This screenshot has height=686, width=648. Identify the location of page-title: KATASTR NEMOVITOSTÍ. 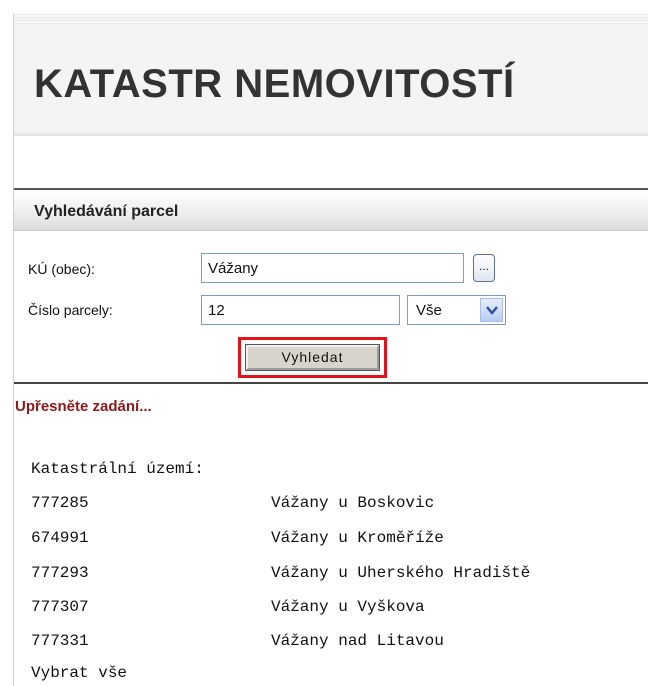
(274, 84).